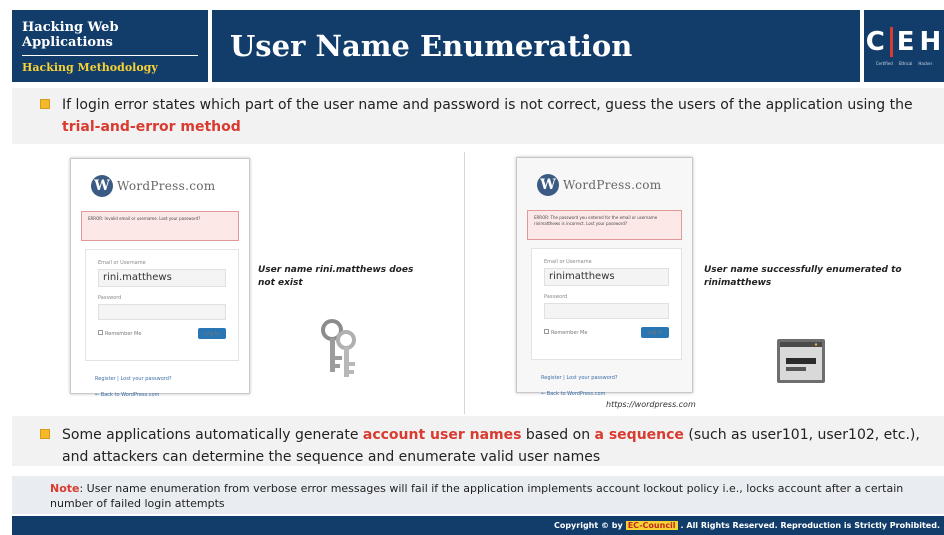 The height and width of the screenshot is (535, 944). I want to click on copyright-prefix: Copyright © by, so click(588, 525).